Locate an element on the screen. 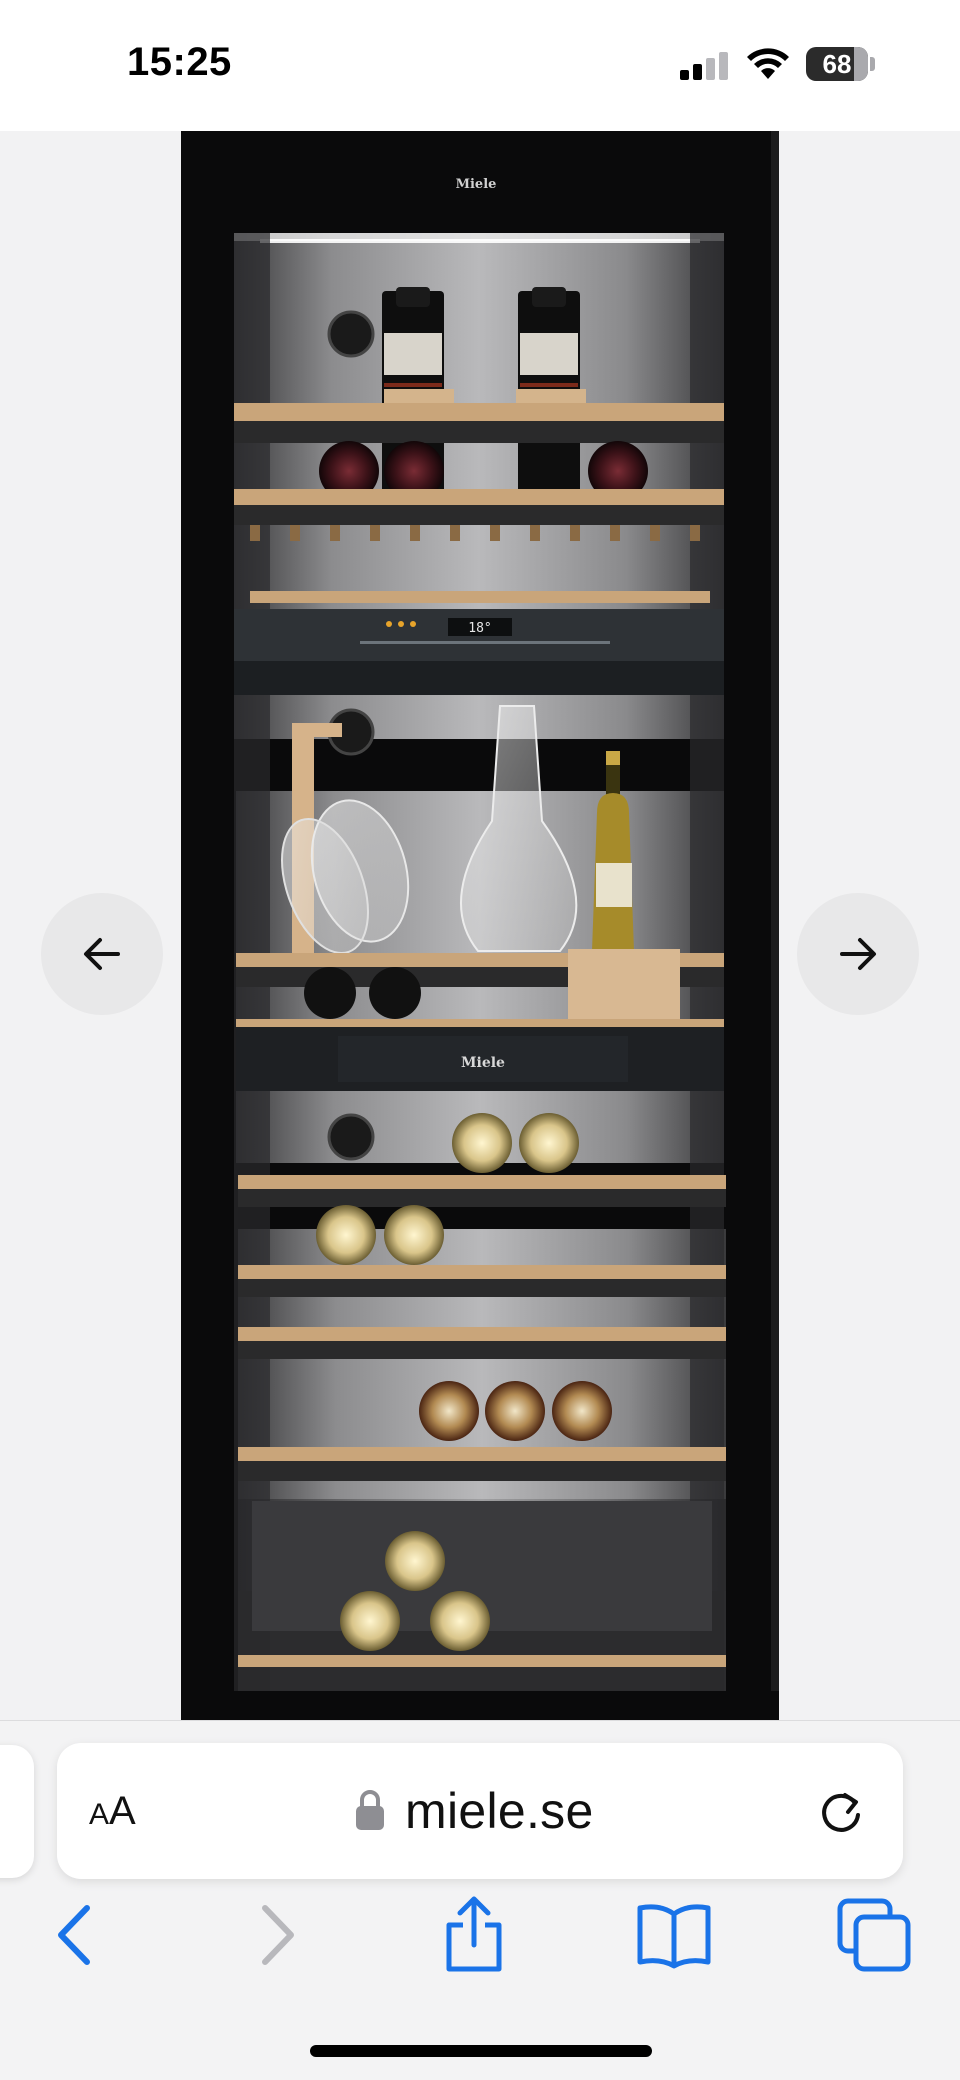 This screenshot has height=2080, width=960. share-icon is located at coordinates (474, 1934).